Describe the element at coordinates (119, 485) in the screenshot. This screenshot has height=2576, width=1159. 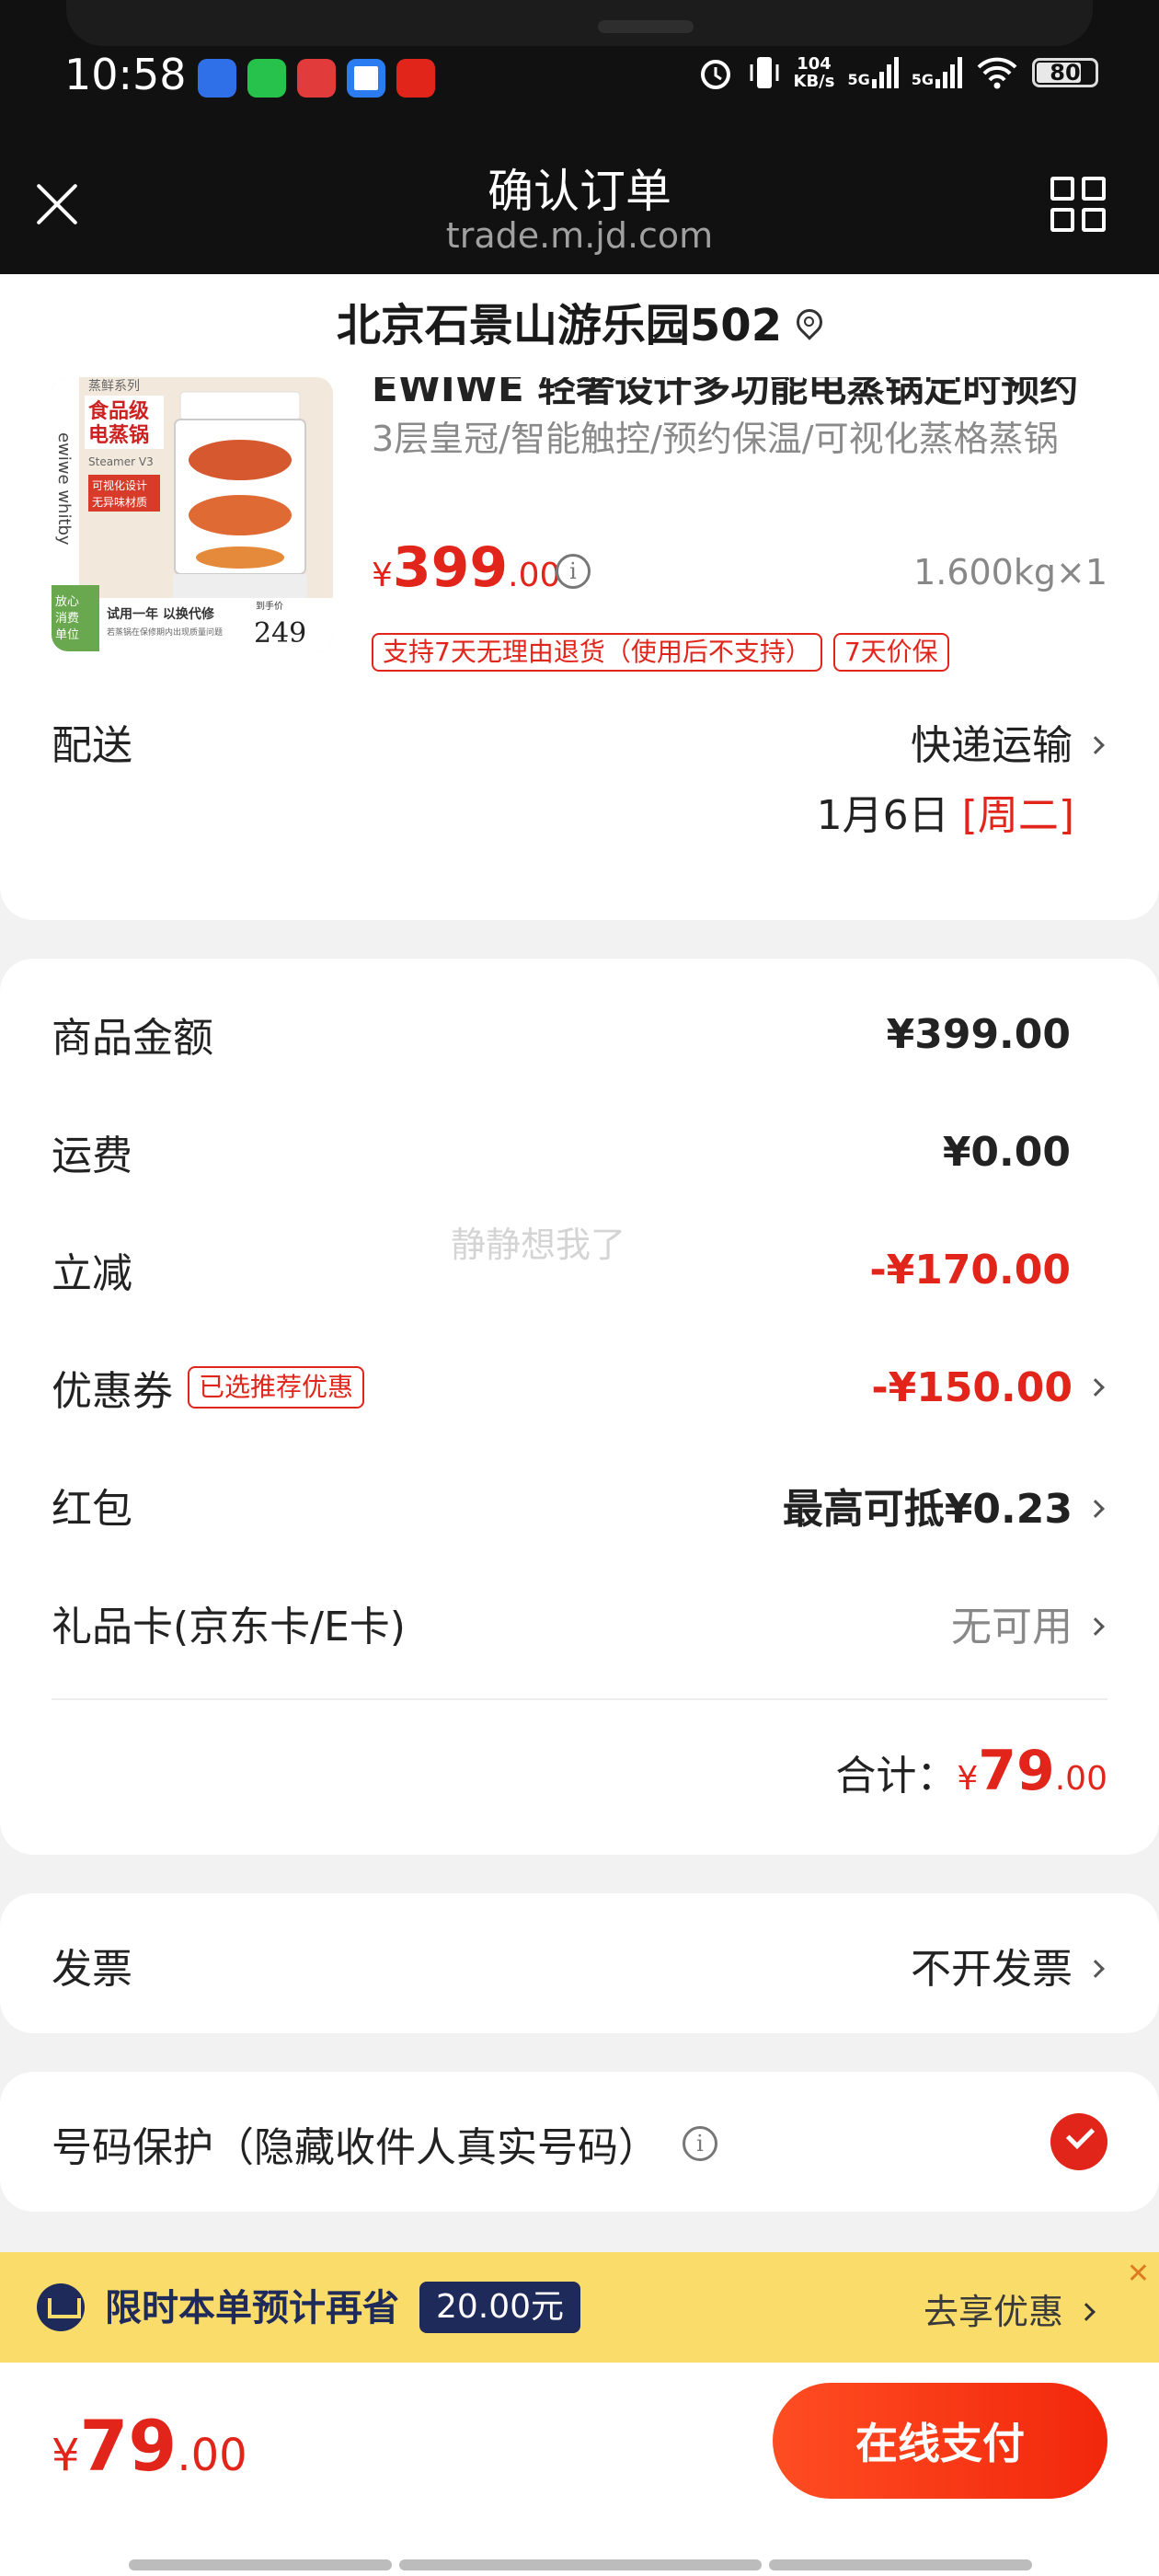
I see `thumb-sub-1: 可视化设计` at that location.